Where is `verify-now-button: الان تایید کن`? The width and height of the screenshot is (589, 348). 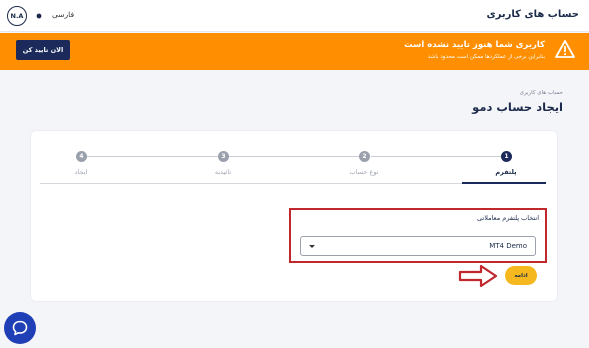 verify-now-button: الان تایید کن is located at coordinates (43, 50).